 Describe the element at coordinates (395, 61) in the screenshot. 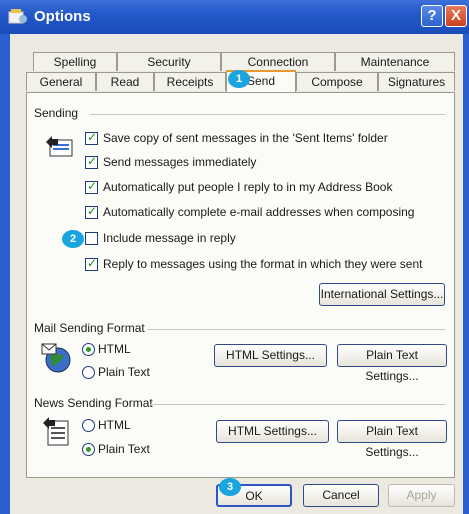

I see `tab-maintenance: Maintenance` at that location.